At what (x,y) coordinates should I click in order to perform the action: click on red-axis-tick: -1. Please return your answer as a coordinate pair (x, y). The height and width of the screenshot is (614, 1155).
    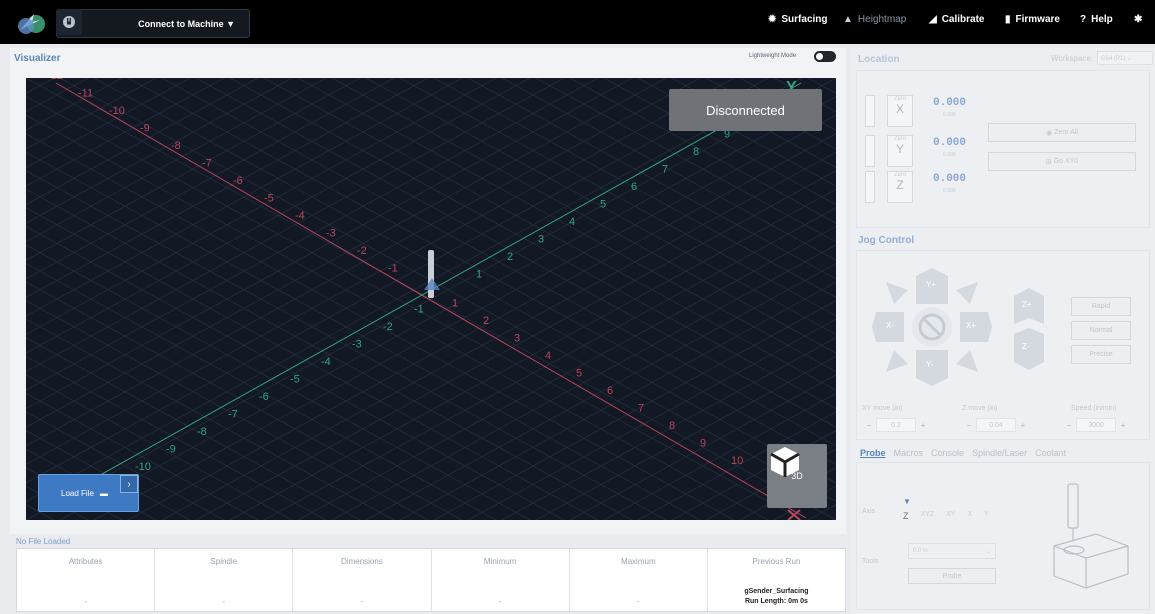
    Looking at the image, I should click on (393, 269).